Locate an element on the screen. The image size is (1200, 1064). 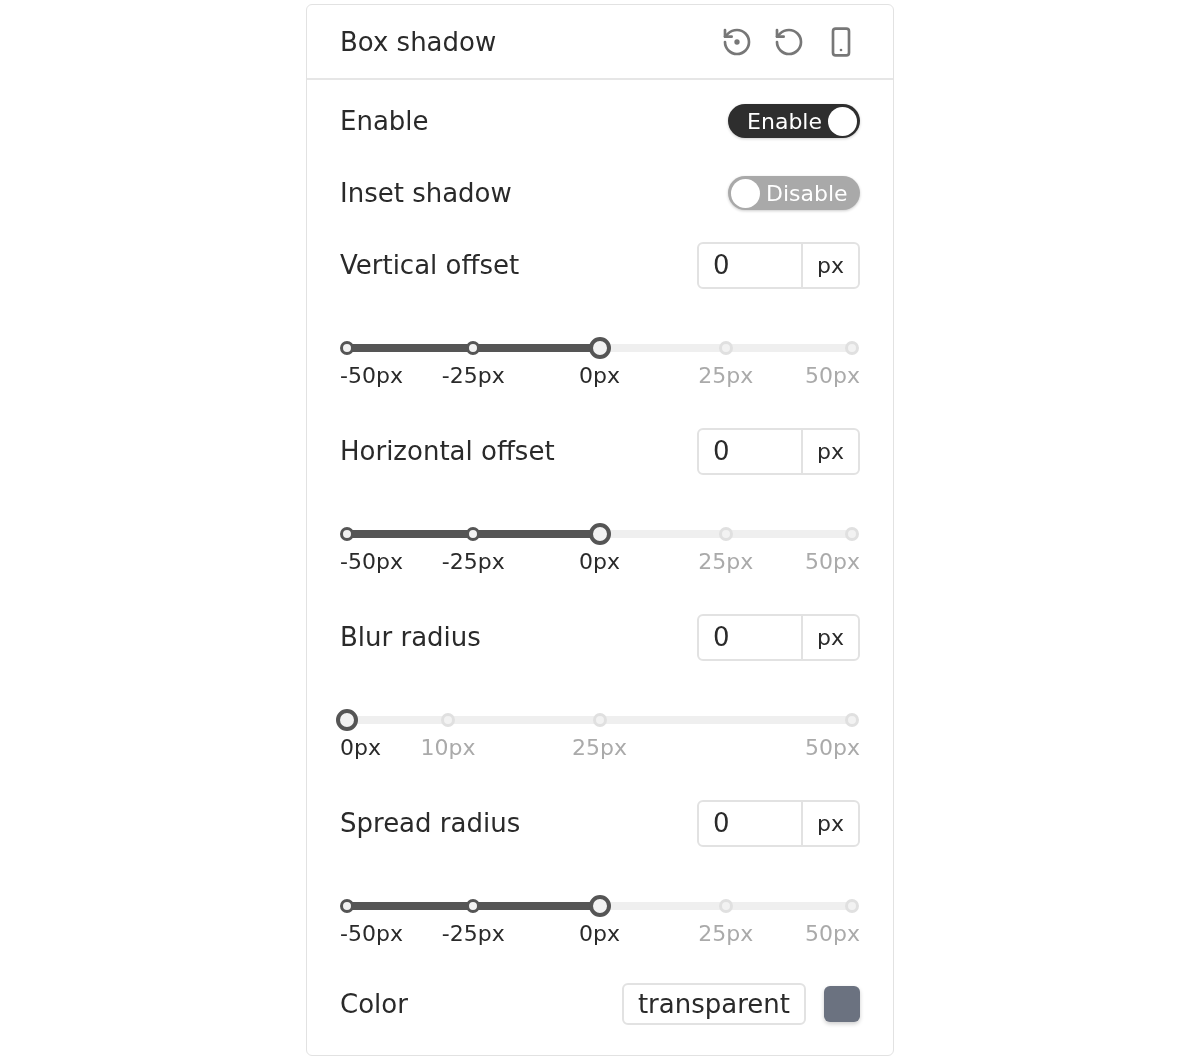
color-swatch is located at coordinates (842, 1004).